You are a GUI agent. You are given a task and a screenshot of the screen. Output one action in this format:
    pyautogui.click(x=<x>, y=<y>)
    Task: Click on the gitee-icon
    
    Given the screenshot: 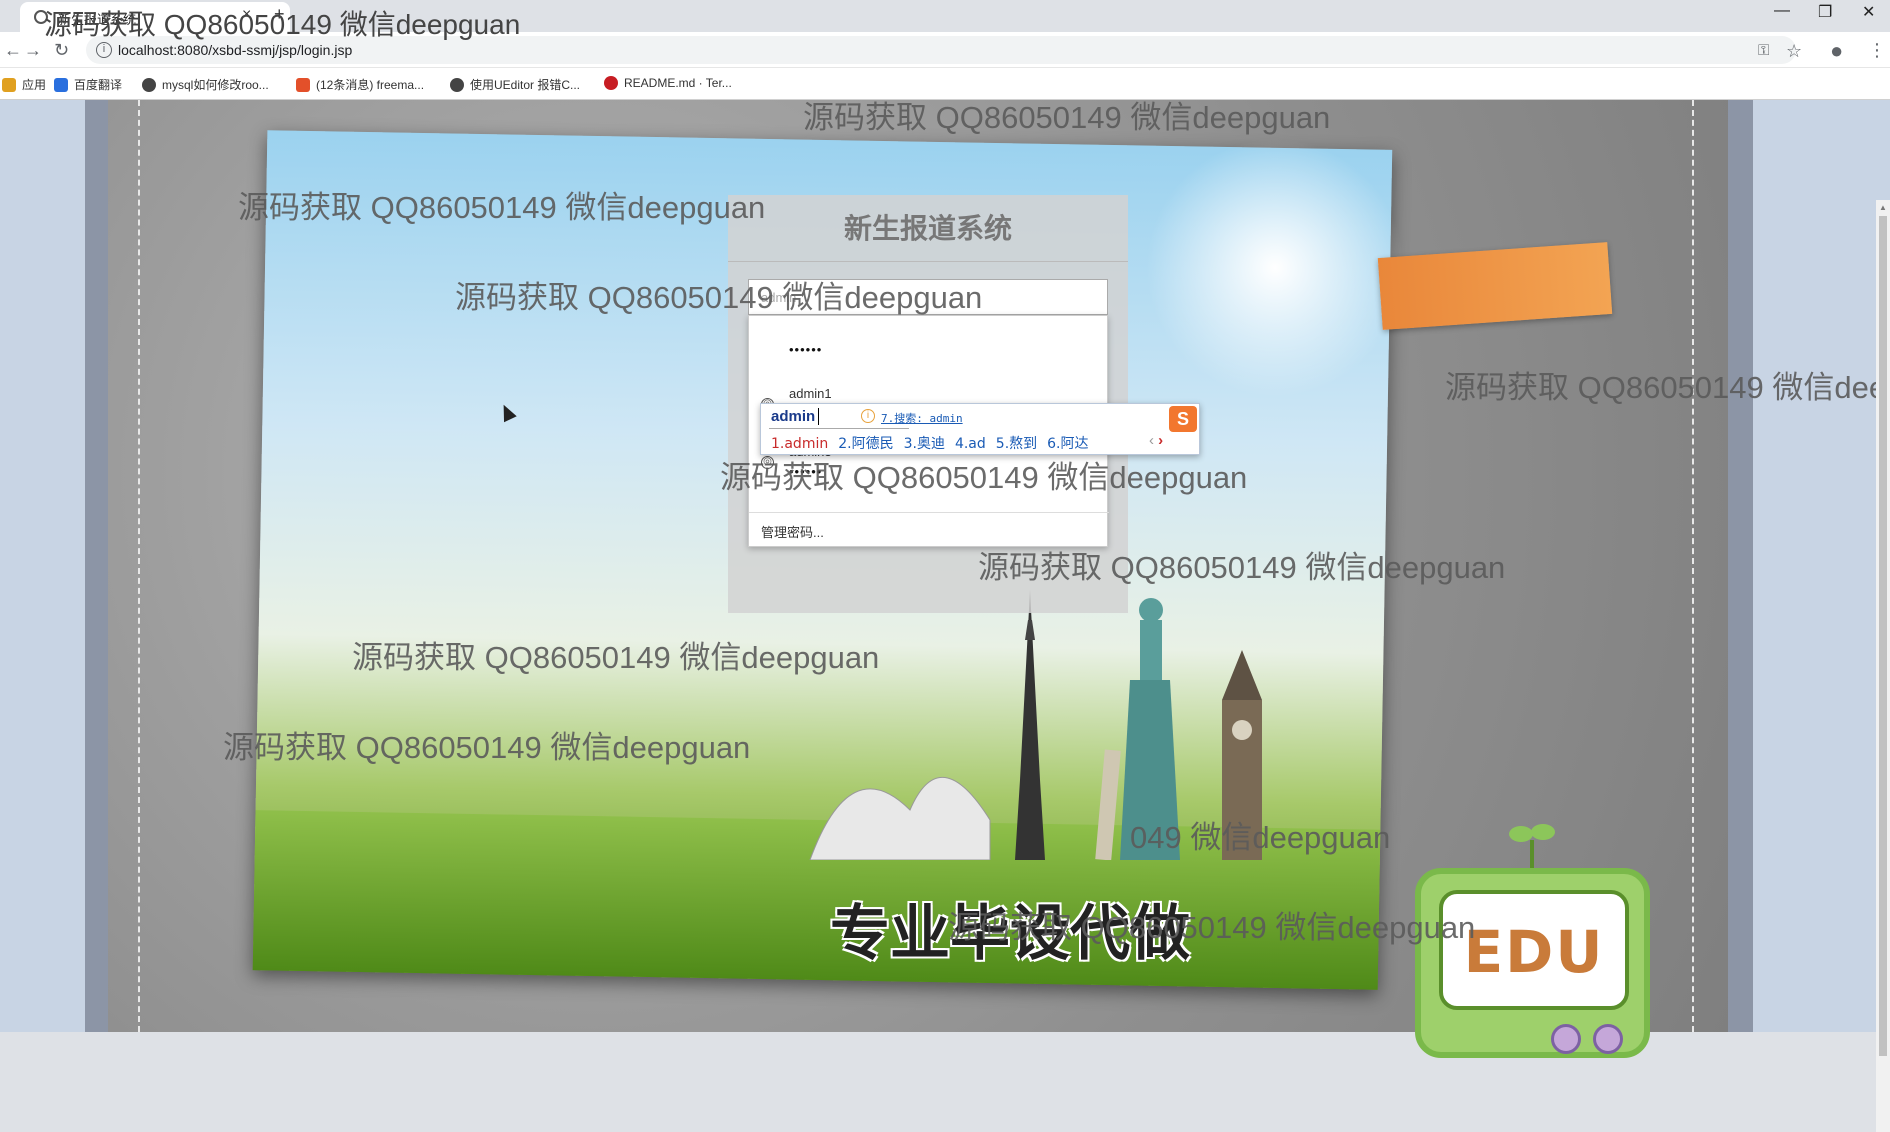 What is the action you would take?
    pyautogui.click(x=611, y=83)
    